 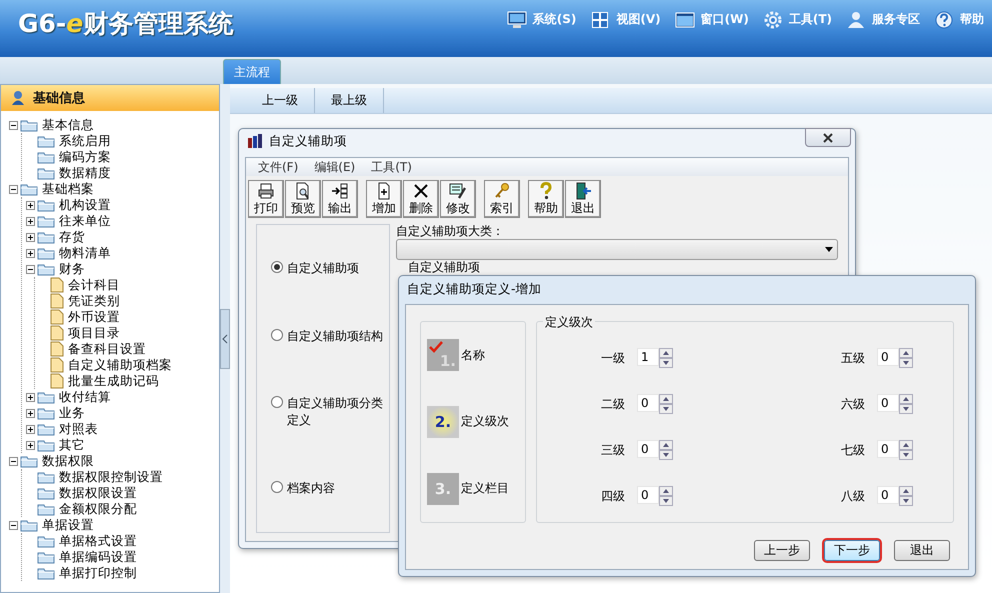 What do you see at coordinates (85, 397) in the screenshot?
I see `tree-item: 收付结算` at bounding box center [85, 397].